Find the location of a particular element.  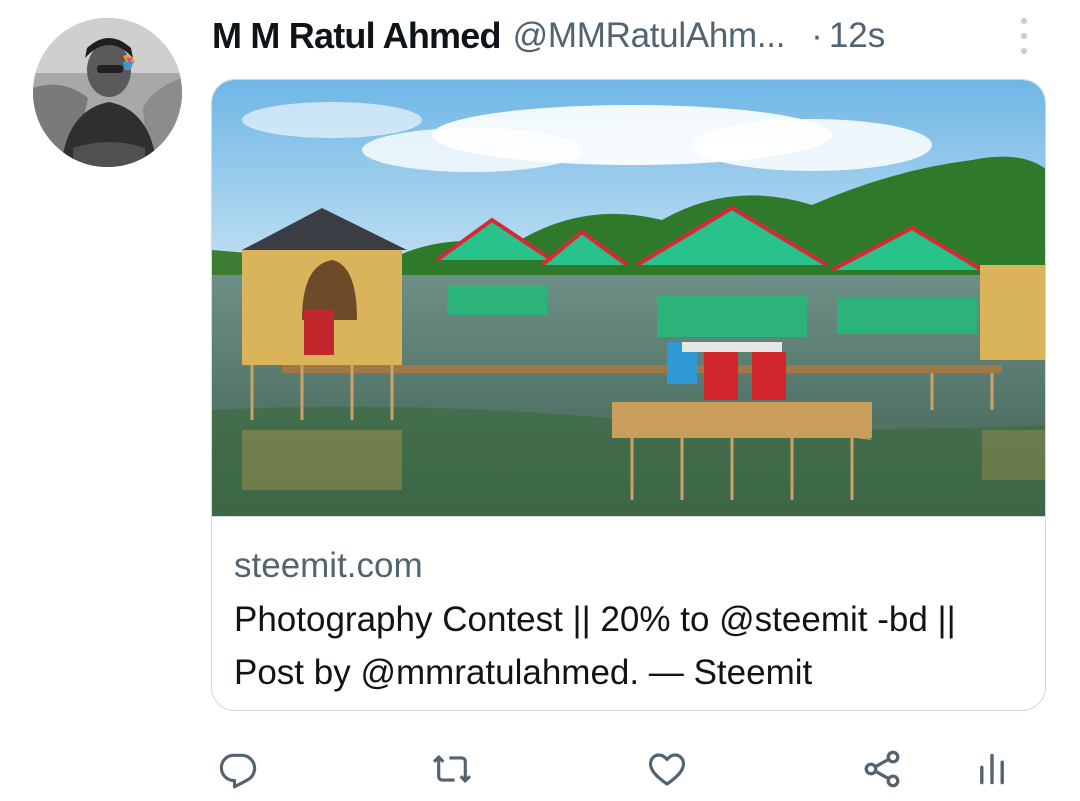

tweet-header: M M Ratul Ahmed @MMRatulAhm... · 12s is located at coordinates (627, 36).